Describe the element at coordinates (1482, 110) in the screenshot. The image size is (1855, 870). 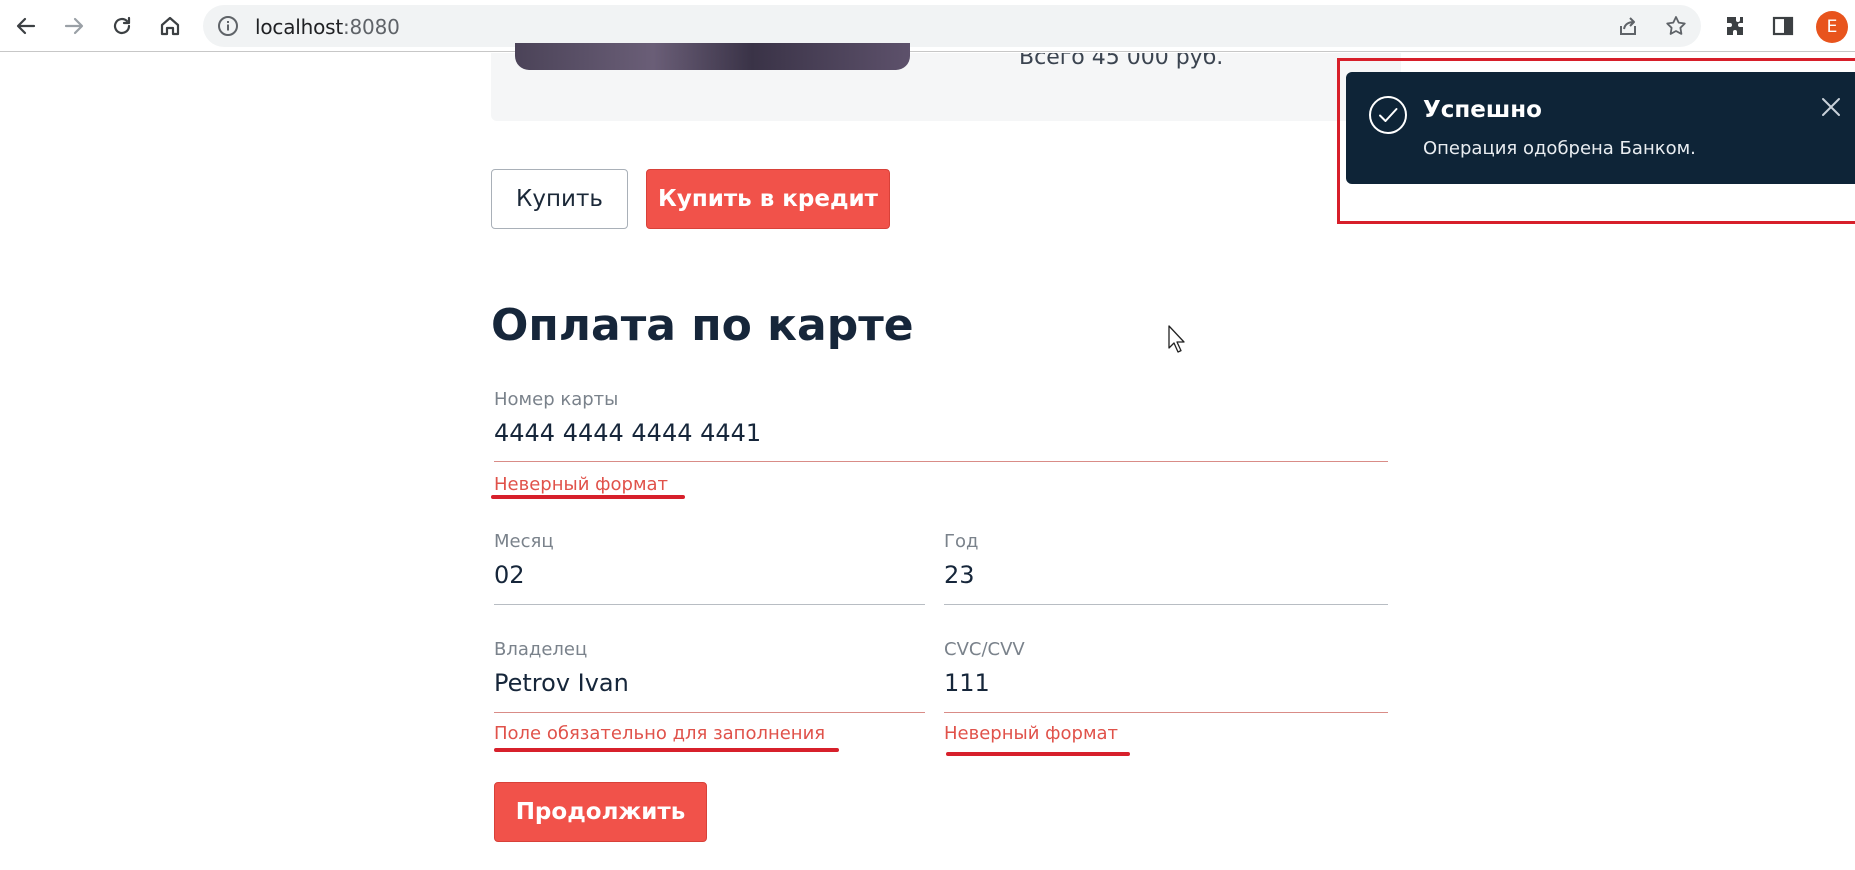
I see `toast-title: Успешно` at that location.